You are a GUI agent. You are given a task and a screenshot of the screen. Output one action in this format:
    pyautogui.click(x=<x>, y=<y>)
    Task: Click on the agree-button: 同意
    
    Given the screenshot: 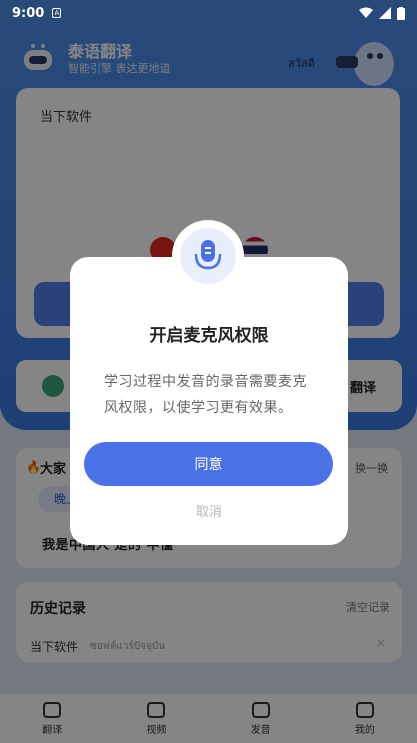 What is the action you would take?
    pyautogui.click(x=208, y=464)
    